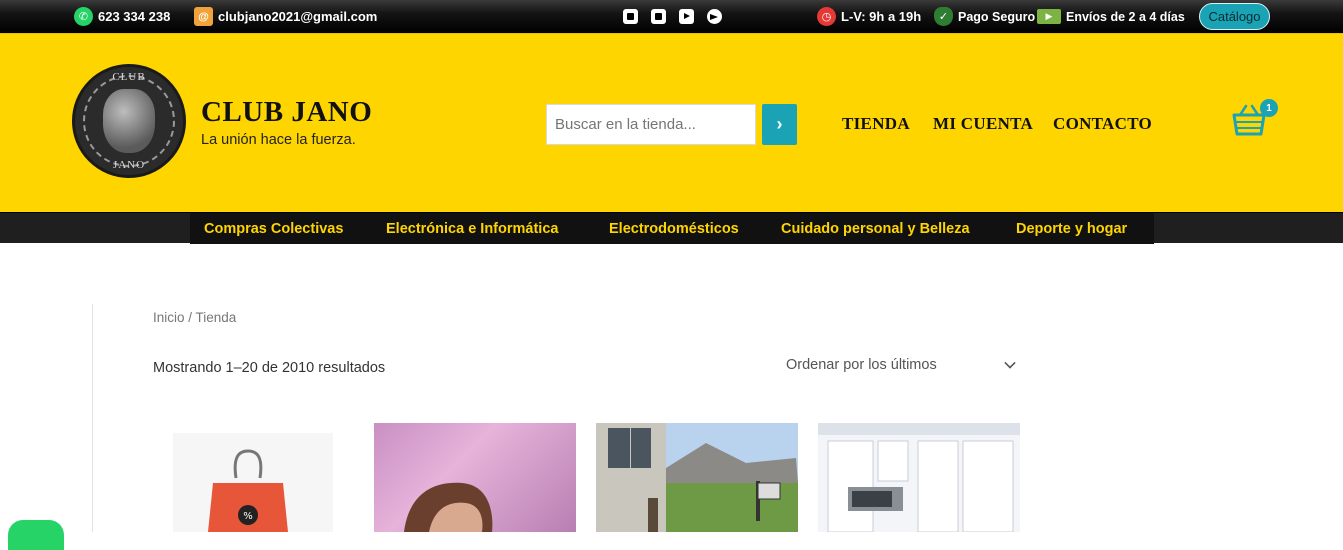 The width and height of the screenshot is (1343, 550). What do you see at coordinates (881, 16) in the screenshot?
I see `hours-text: L-V: 9h a 19h` at bounding box center [881, 16].